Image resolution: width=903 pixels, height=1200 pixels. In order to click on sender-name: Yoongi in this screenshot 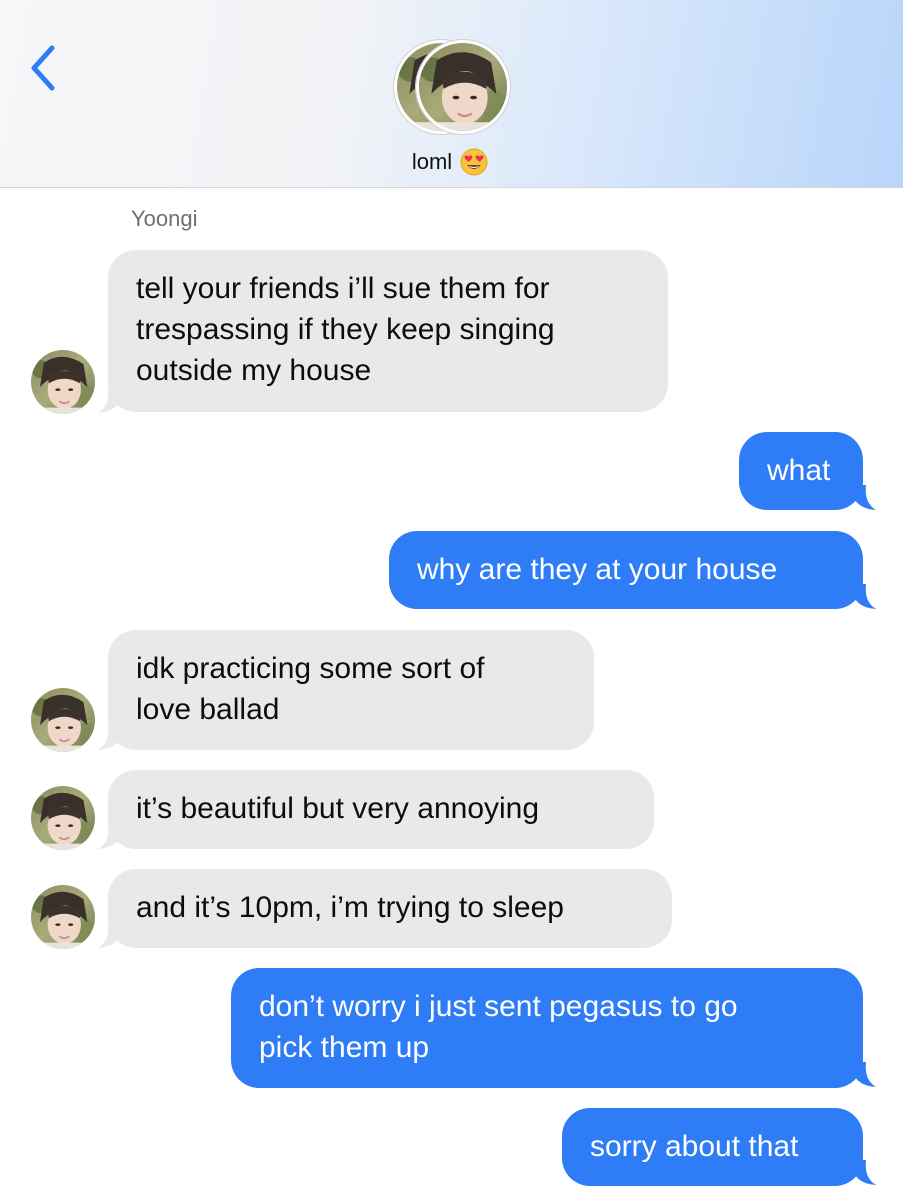, I will do `click(164, 218)`.